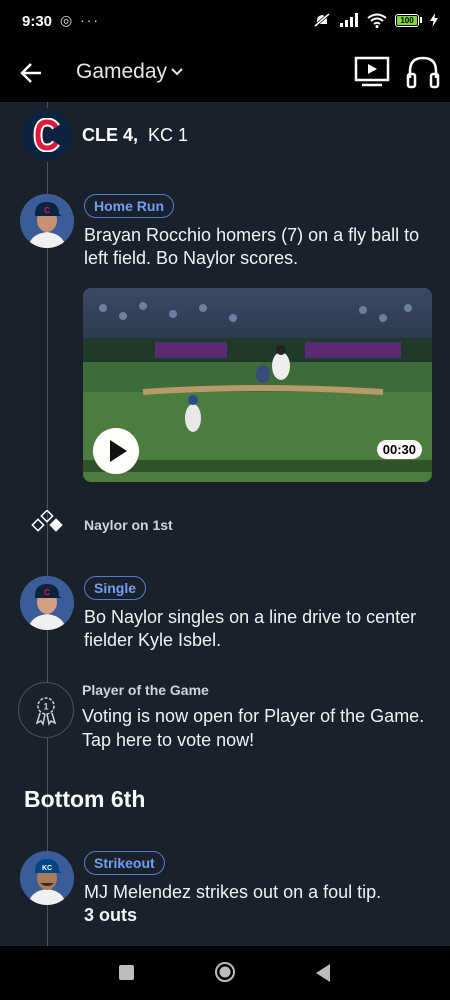  I want to click on signal-icon, so click(349, 20).